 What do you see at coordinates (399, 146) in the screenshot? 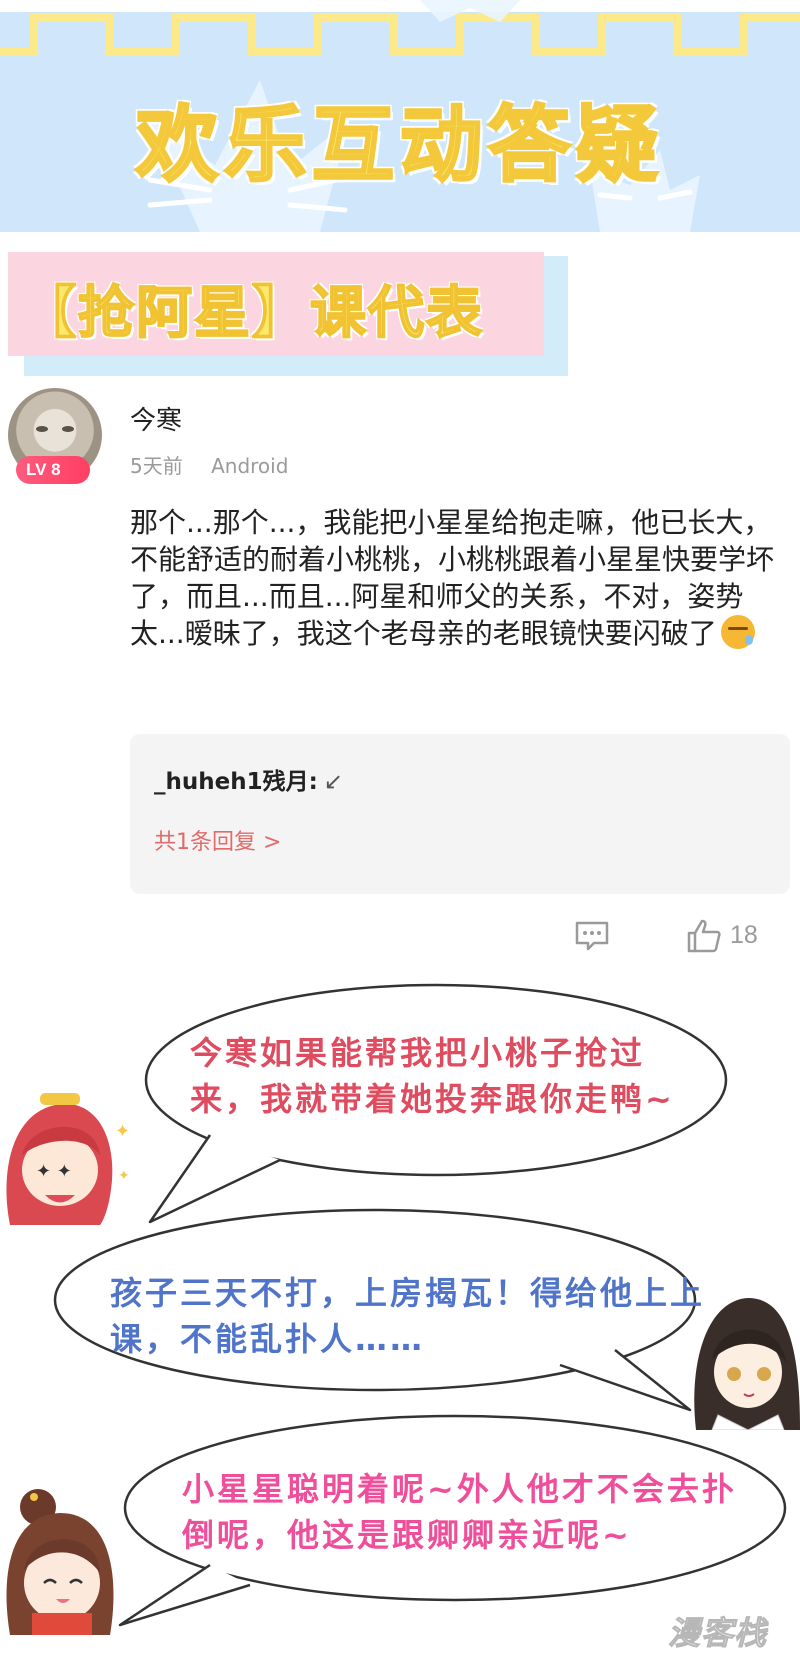
I see `banner-title: 欢乐互动答疑` at bounding box center [399, 146].